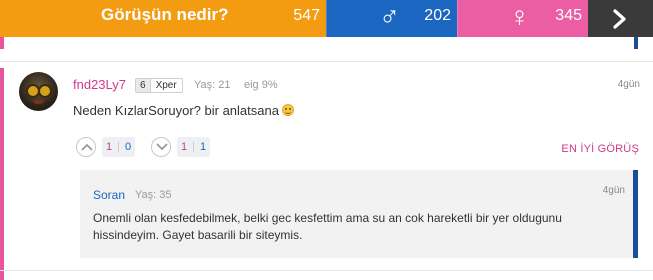 The width and height of the screenshot is (653, 280). Describe the element at coordinates (99, 84) in the screenshot. I see `comment-username: fnd23Ly7` at that location.